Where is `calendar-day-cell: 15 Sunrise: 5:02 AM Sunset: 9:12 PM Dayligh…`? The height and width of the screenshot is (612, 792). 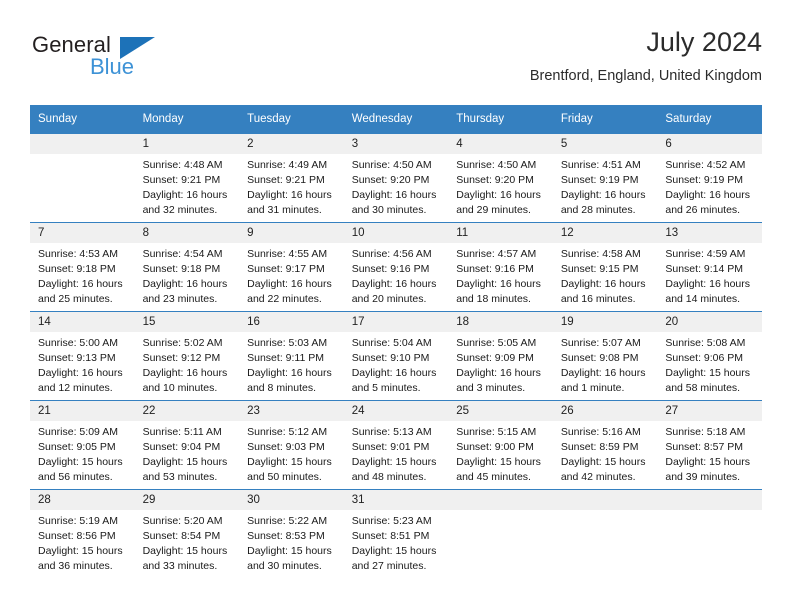
calendar-day-cell: 15 Sunrise: 5:02 AM Sunset: 9:12 PM Dayligh… is located at coordinates (187, 356).